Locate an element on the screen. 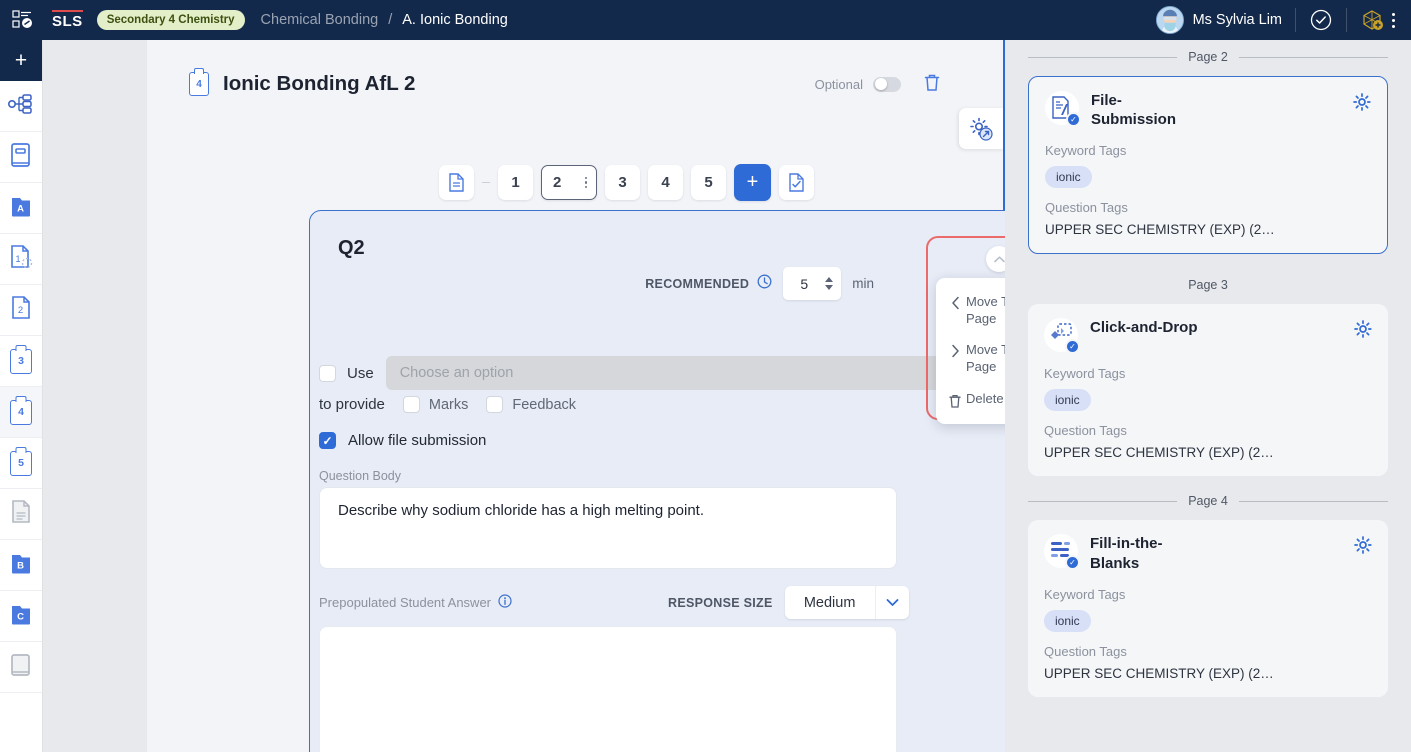 The height and width of the screenshot is (752, 1411). response-size-row: RESPONSE SIZE Medium is located at coordinates (788, 602).